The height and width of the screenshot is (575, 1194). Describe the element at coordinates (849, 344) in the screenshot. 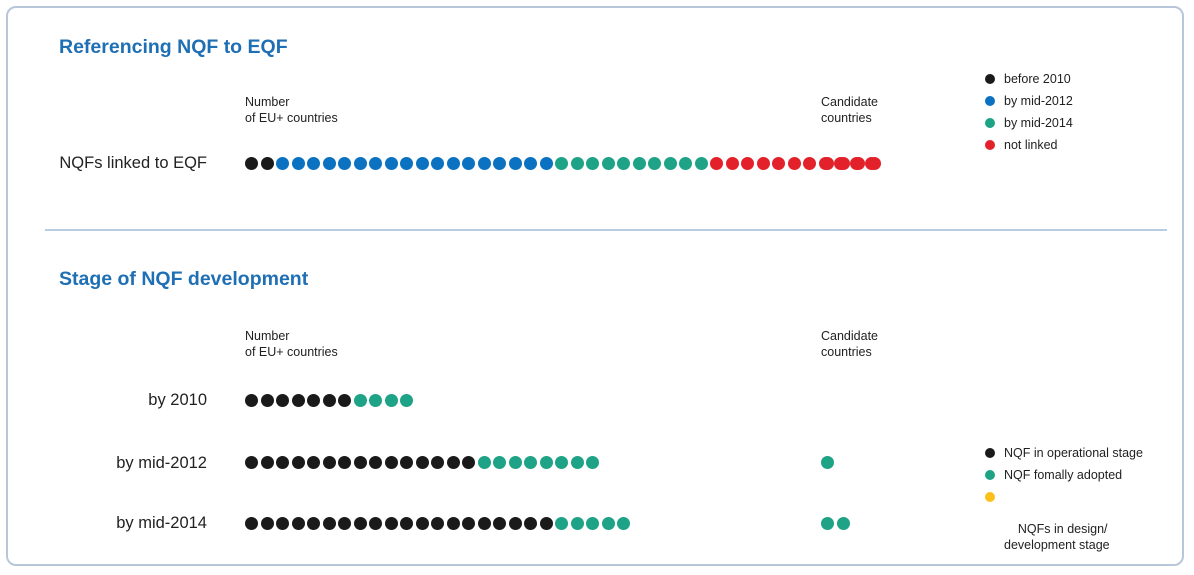

I see `section2-candidate-header: Candidate countries` at that location.